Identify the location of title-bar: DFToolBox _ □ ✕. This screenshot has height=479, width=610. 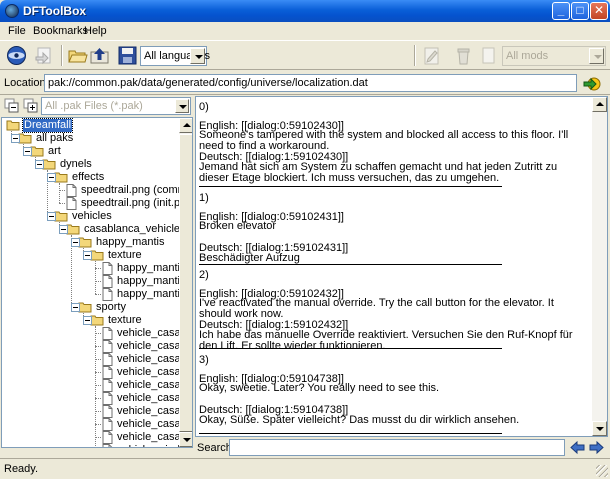
(305, 11).